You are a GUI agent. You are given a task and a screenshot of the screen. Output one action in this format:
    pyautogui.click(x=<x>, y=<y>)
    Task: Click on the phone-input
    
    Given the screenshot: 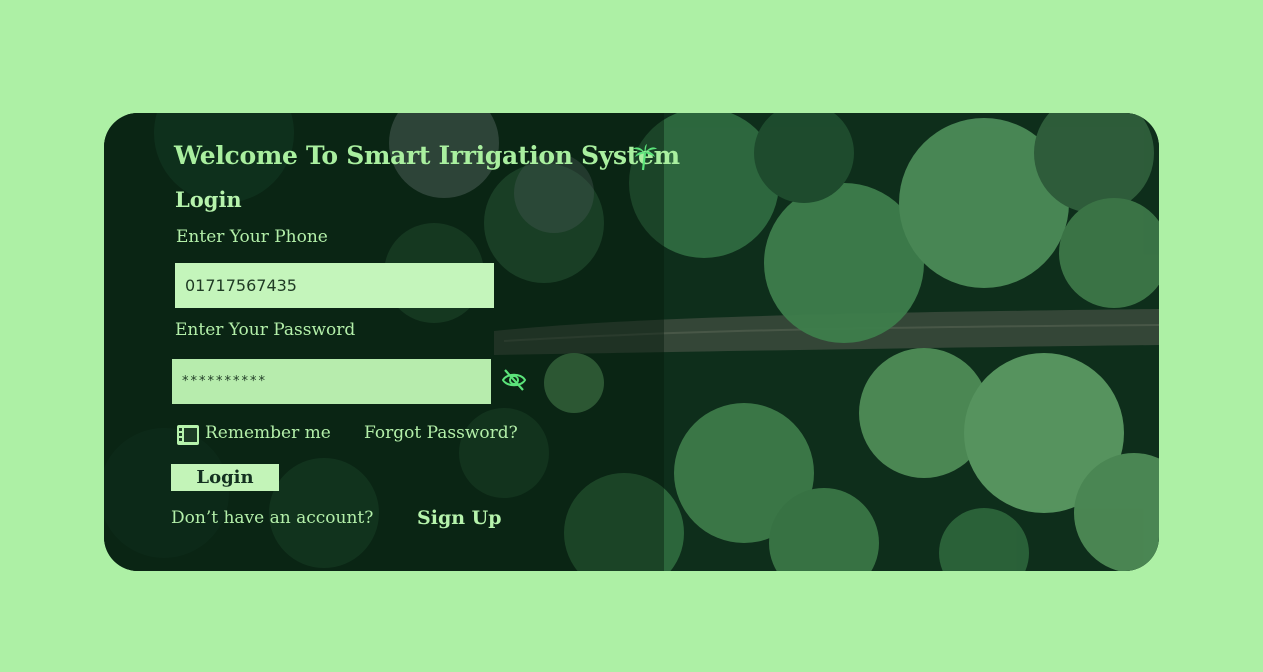 What is the action you would take?
    pyautogui.click(x=334, y=285)
    